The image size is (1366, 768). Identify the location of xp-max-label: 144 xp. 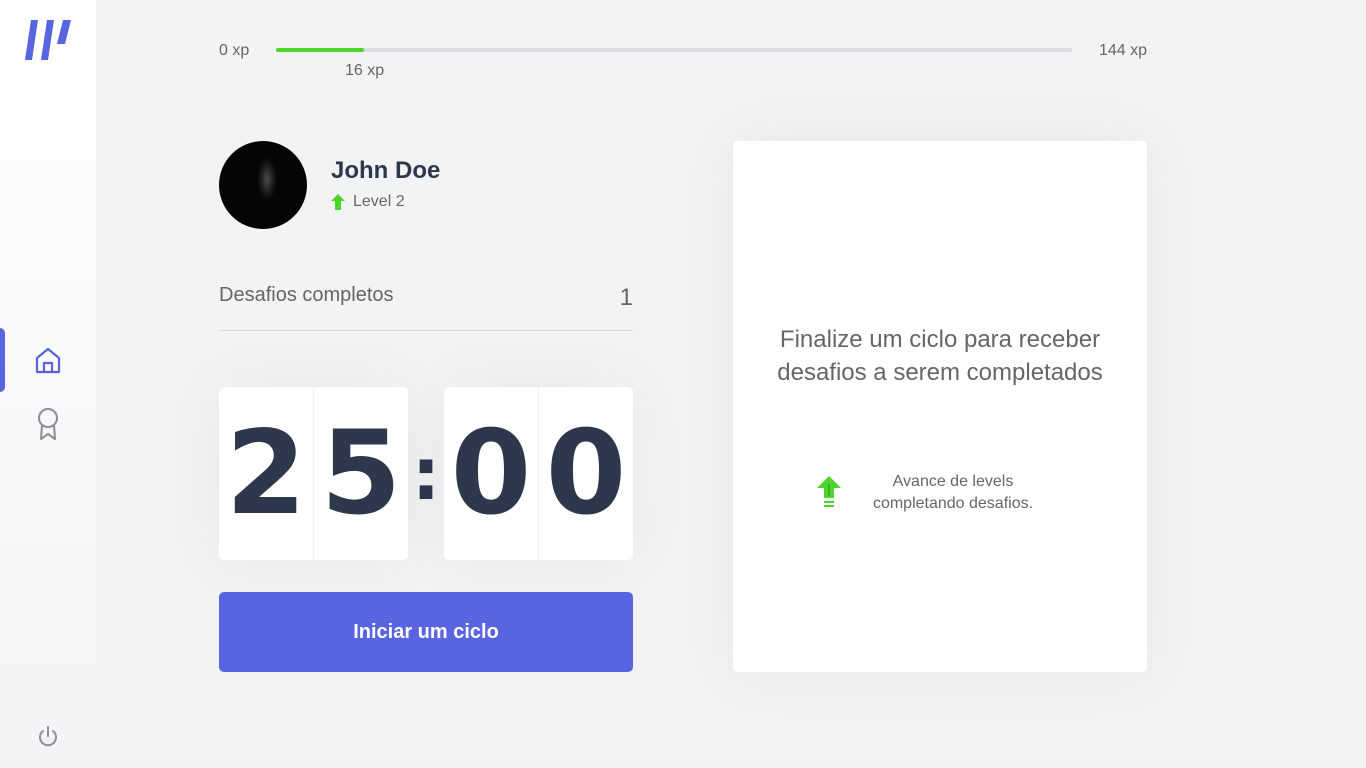
(1122, 50).